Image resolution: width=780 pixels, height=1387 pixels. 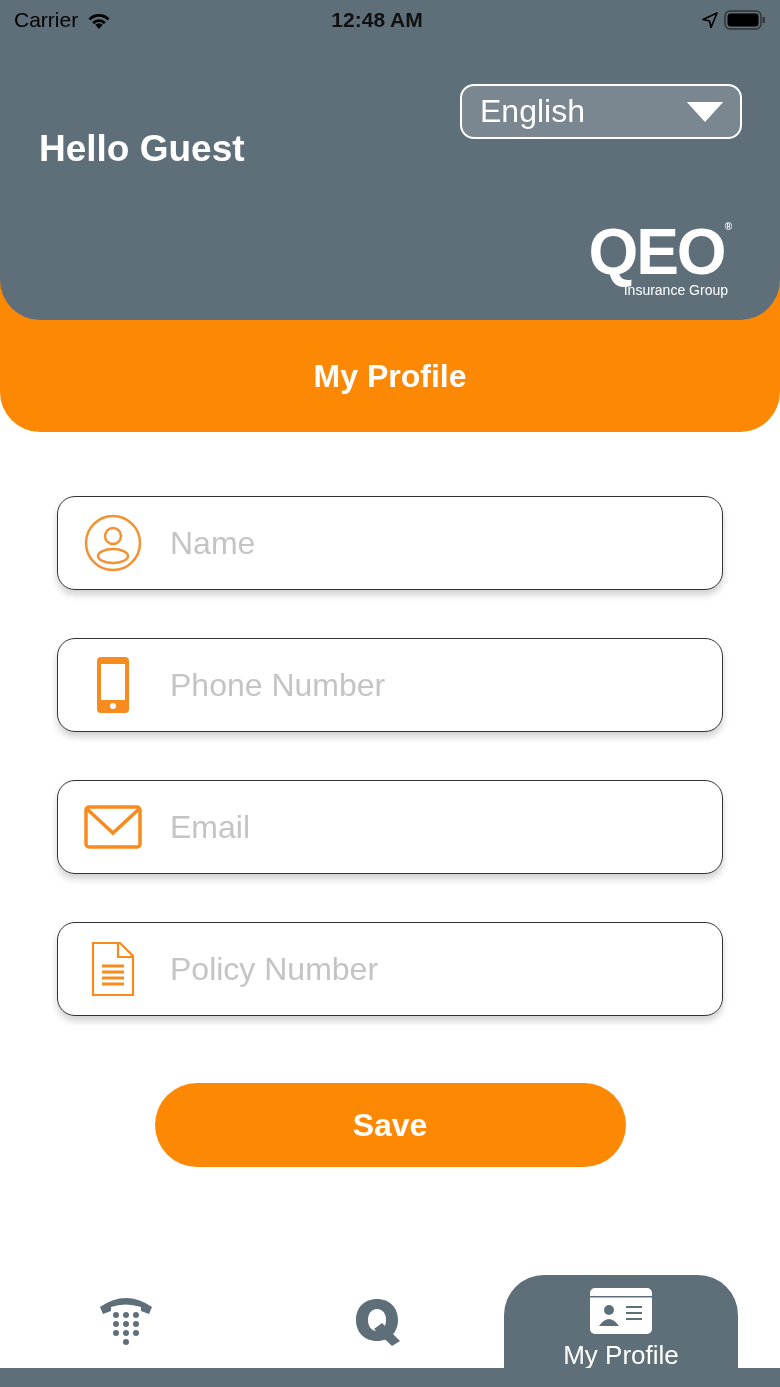 What do you see at coordinates (377, 20) in the screenshot?
I see `status-time: 12:48 AM` at bounding box center [377, 20].